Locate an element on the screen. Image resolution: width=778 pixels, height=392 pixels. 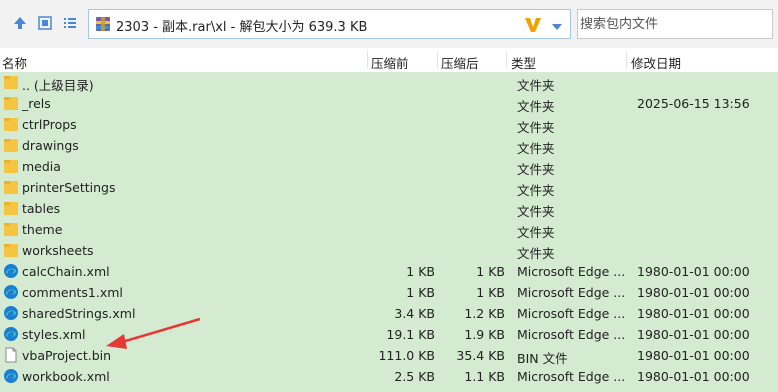
column-name: 名称 is located at coordinates (14, 62).